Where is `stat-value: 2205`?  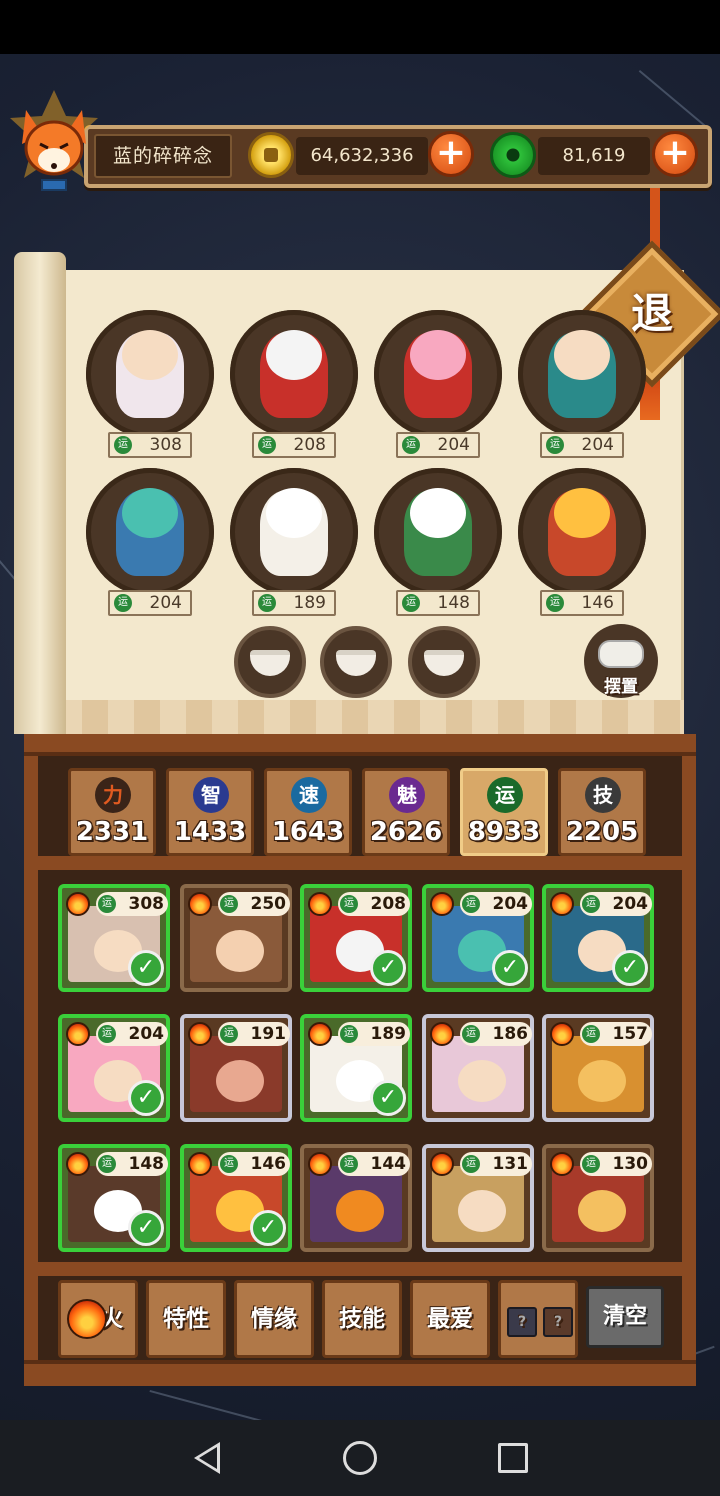
stat-value: 2205 is located at coordinates (602, 832).